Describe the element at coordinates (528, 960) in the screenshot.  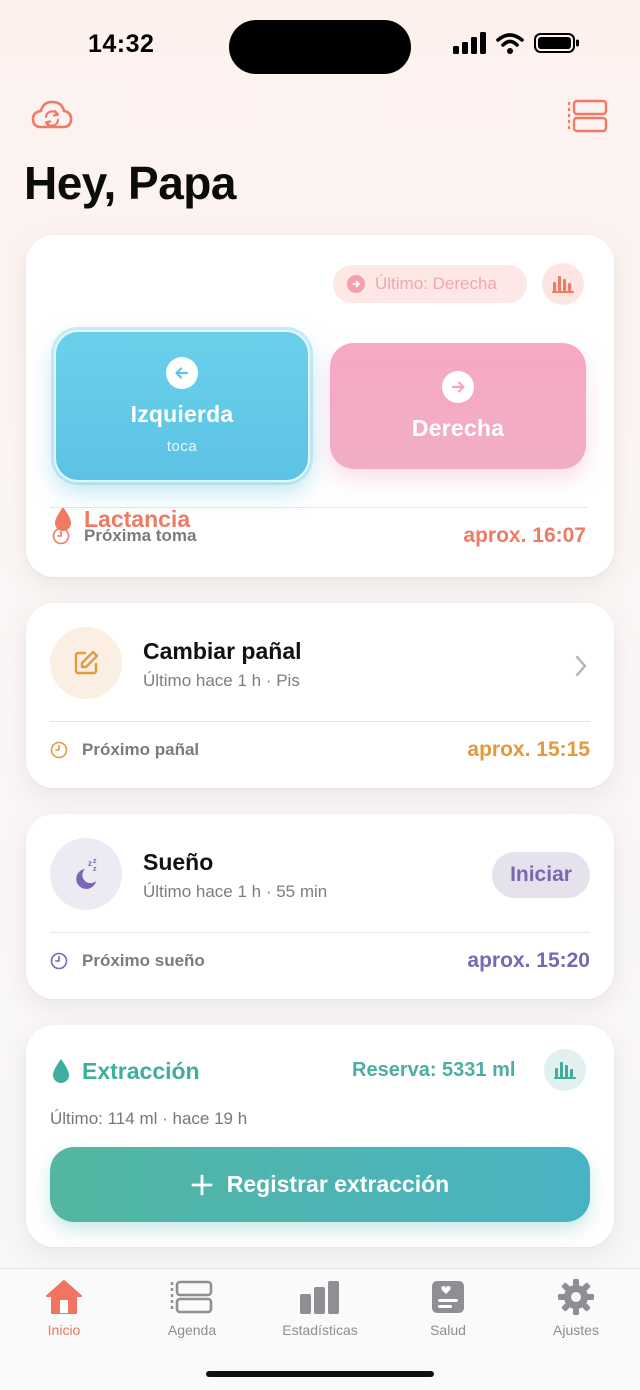
I see `next-sleep-value: aprox. 15:20` at that location.